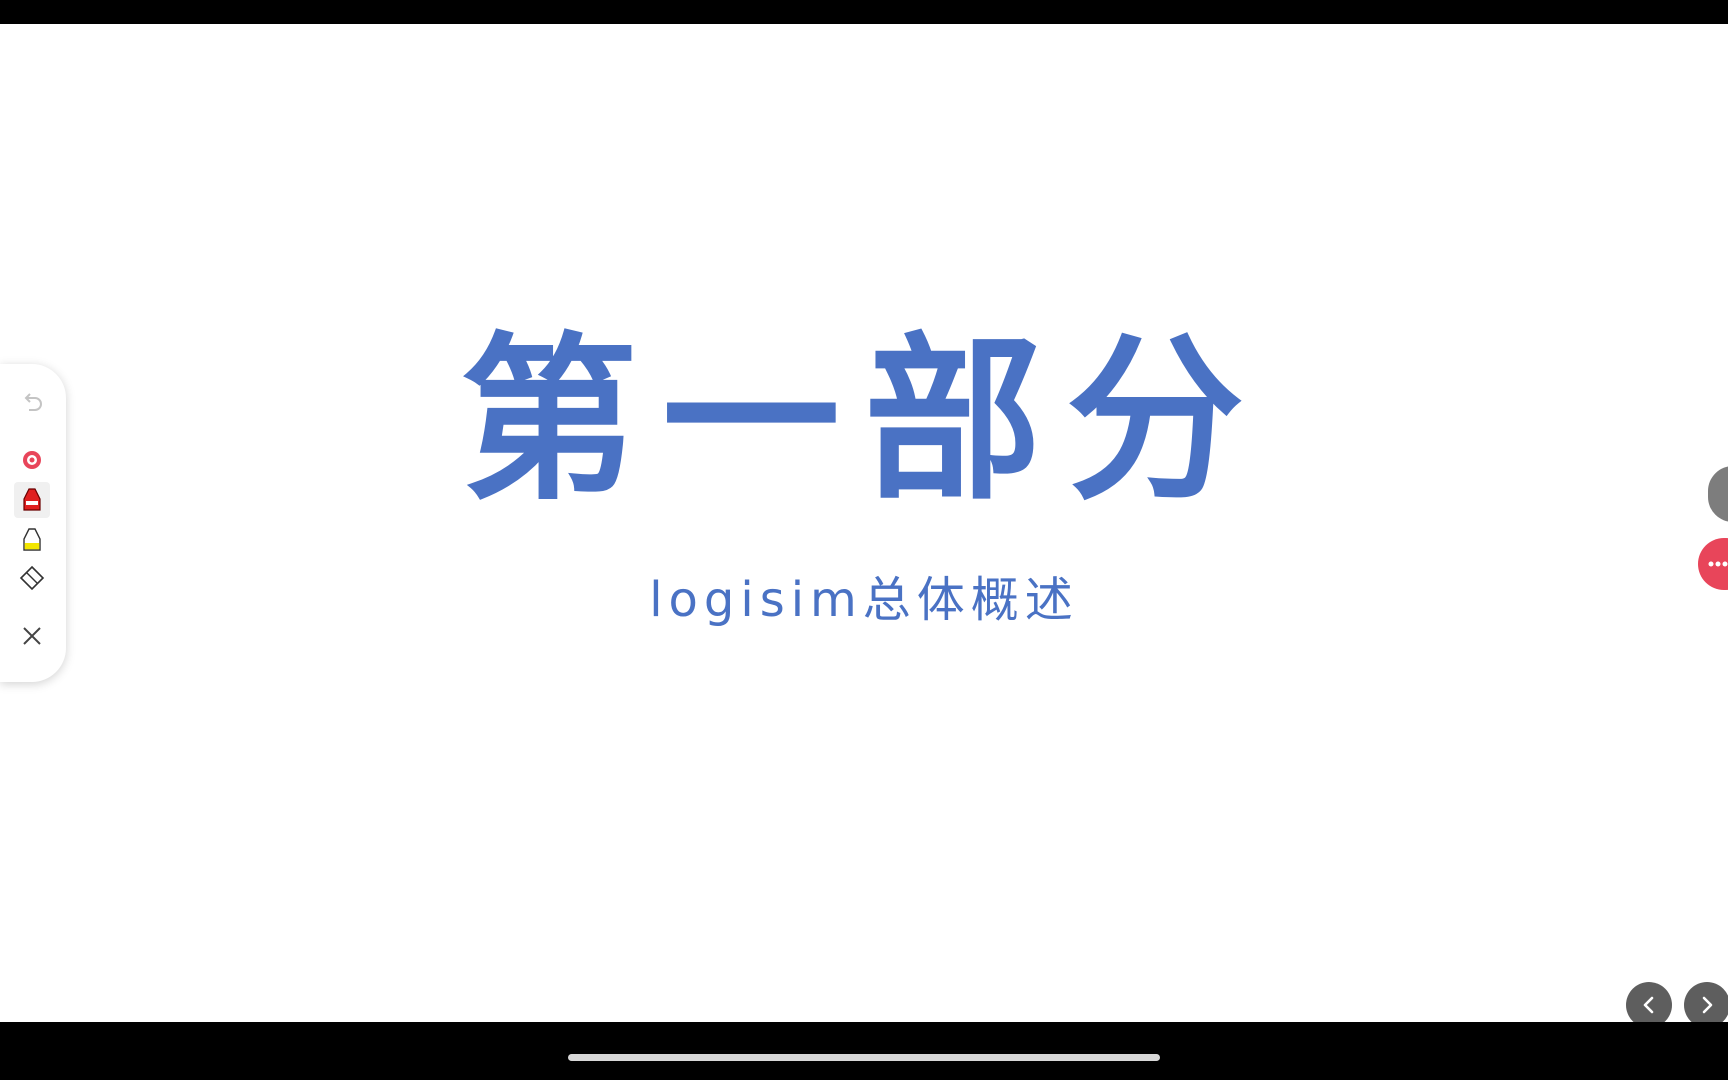 The width and height of the screenshot is (1728, 1080). What do you see at coordinates (1707, 1005) in the screenshot?
I see `chevron-right-icon` at bounding box center [1707, 1005].